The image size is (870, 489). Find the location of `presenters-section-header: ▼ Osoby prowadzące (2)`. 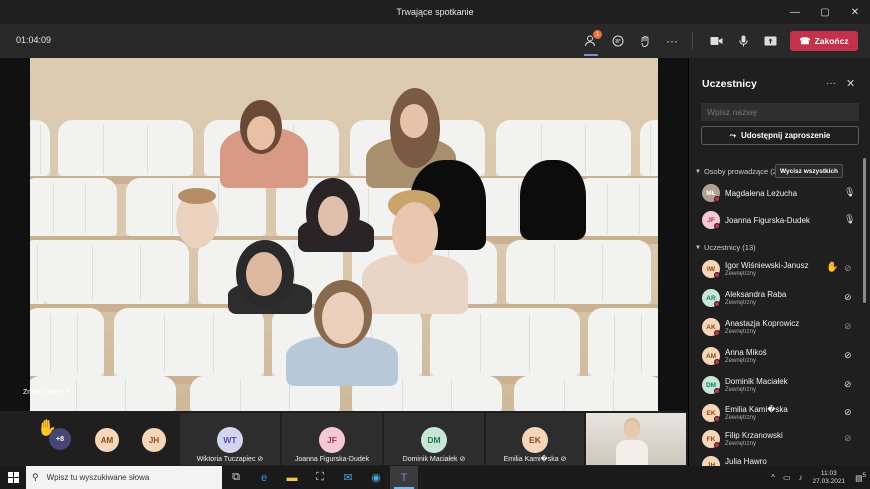

presenters-section-header: ▼ Osoby prowadzące (2) is located at coordinates (737, 171).